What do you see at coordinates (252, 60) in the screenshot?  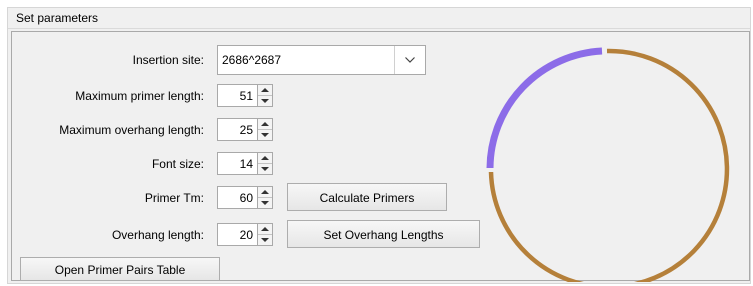 I see `insertion-site-value: 2686^2687` at bounding box center [252, 60].